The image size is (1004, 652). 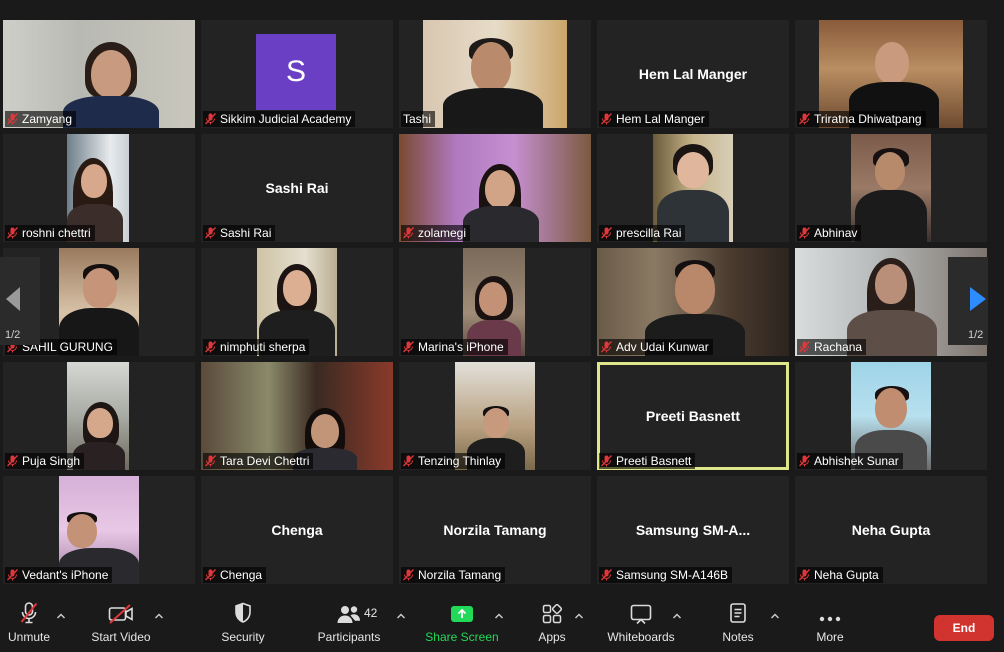 I want to click on participant-name-label: Tashi, so click(x=418, y=119).